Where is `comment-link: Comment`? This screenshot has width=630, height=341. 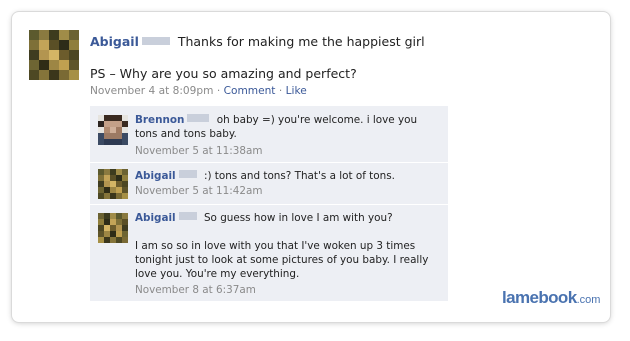 comment-link: Comment is located at coordinates (250, 91).